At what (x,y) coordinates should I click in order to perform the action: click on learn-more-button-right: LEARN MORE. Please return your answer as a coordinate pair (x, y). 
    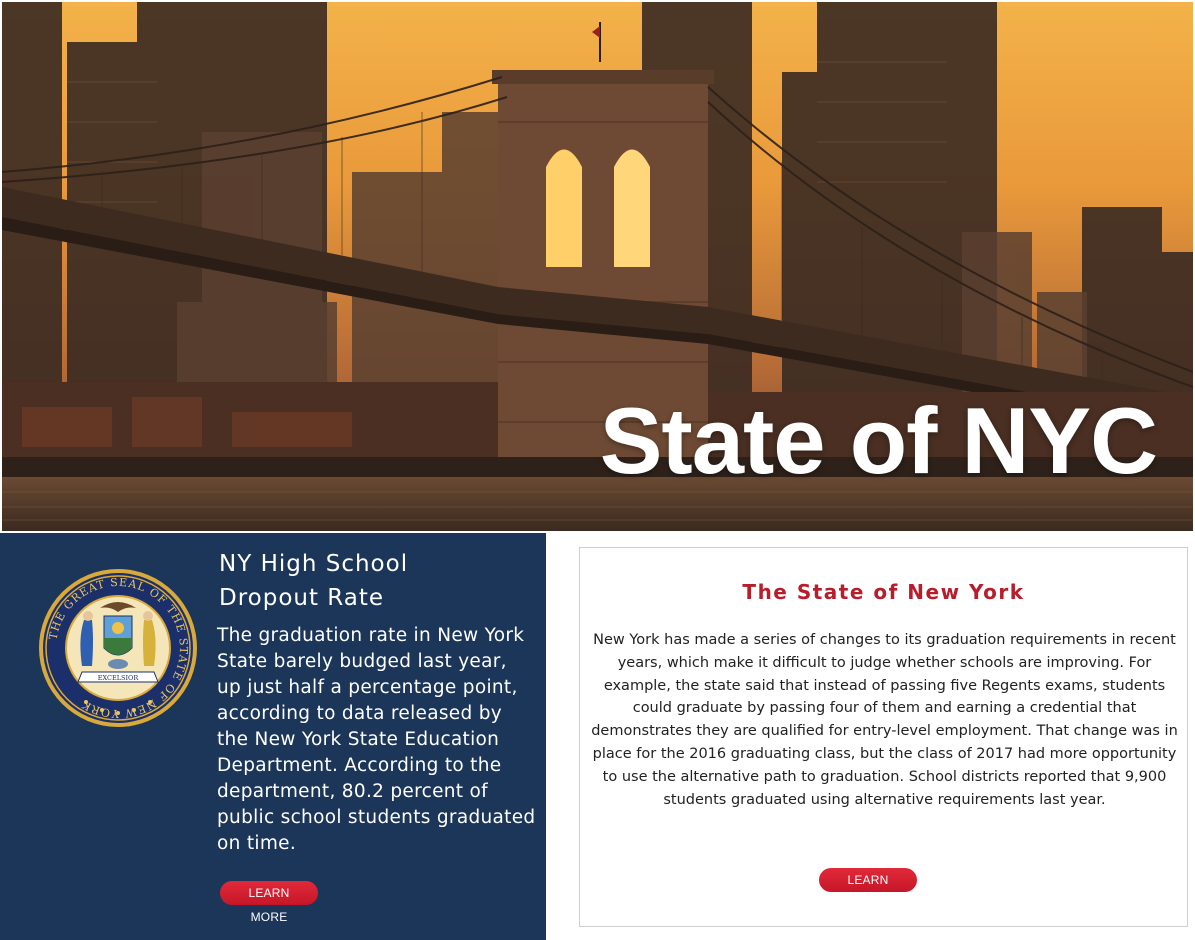
    Looking at the image, I should click on (868, 889).